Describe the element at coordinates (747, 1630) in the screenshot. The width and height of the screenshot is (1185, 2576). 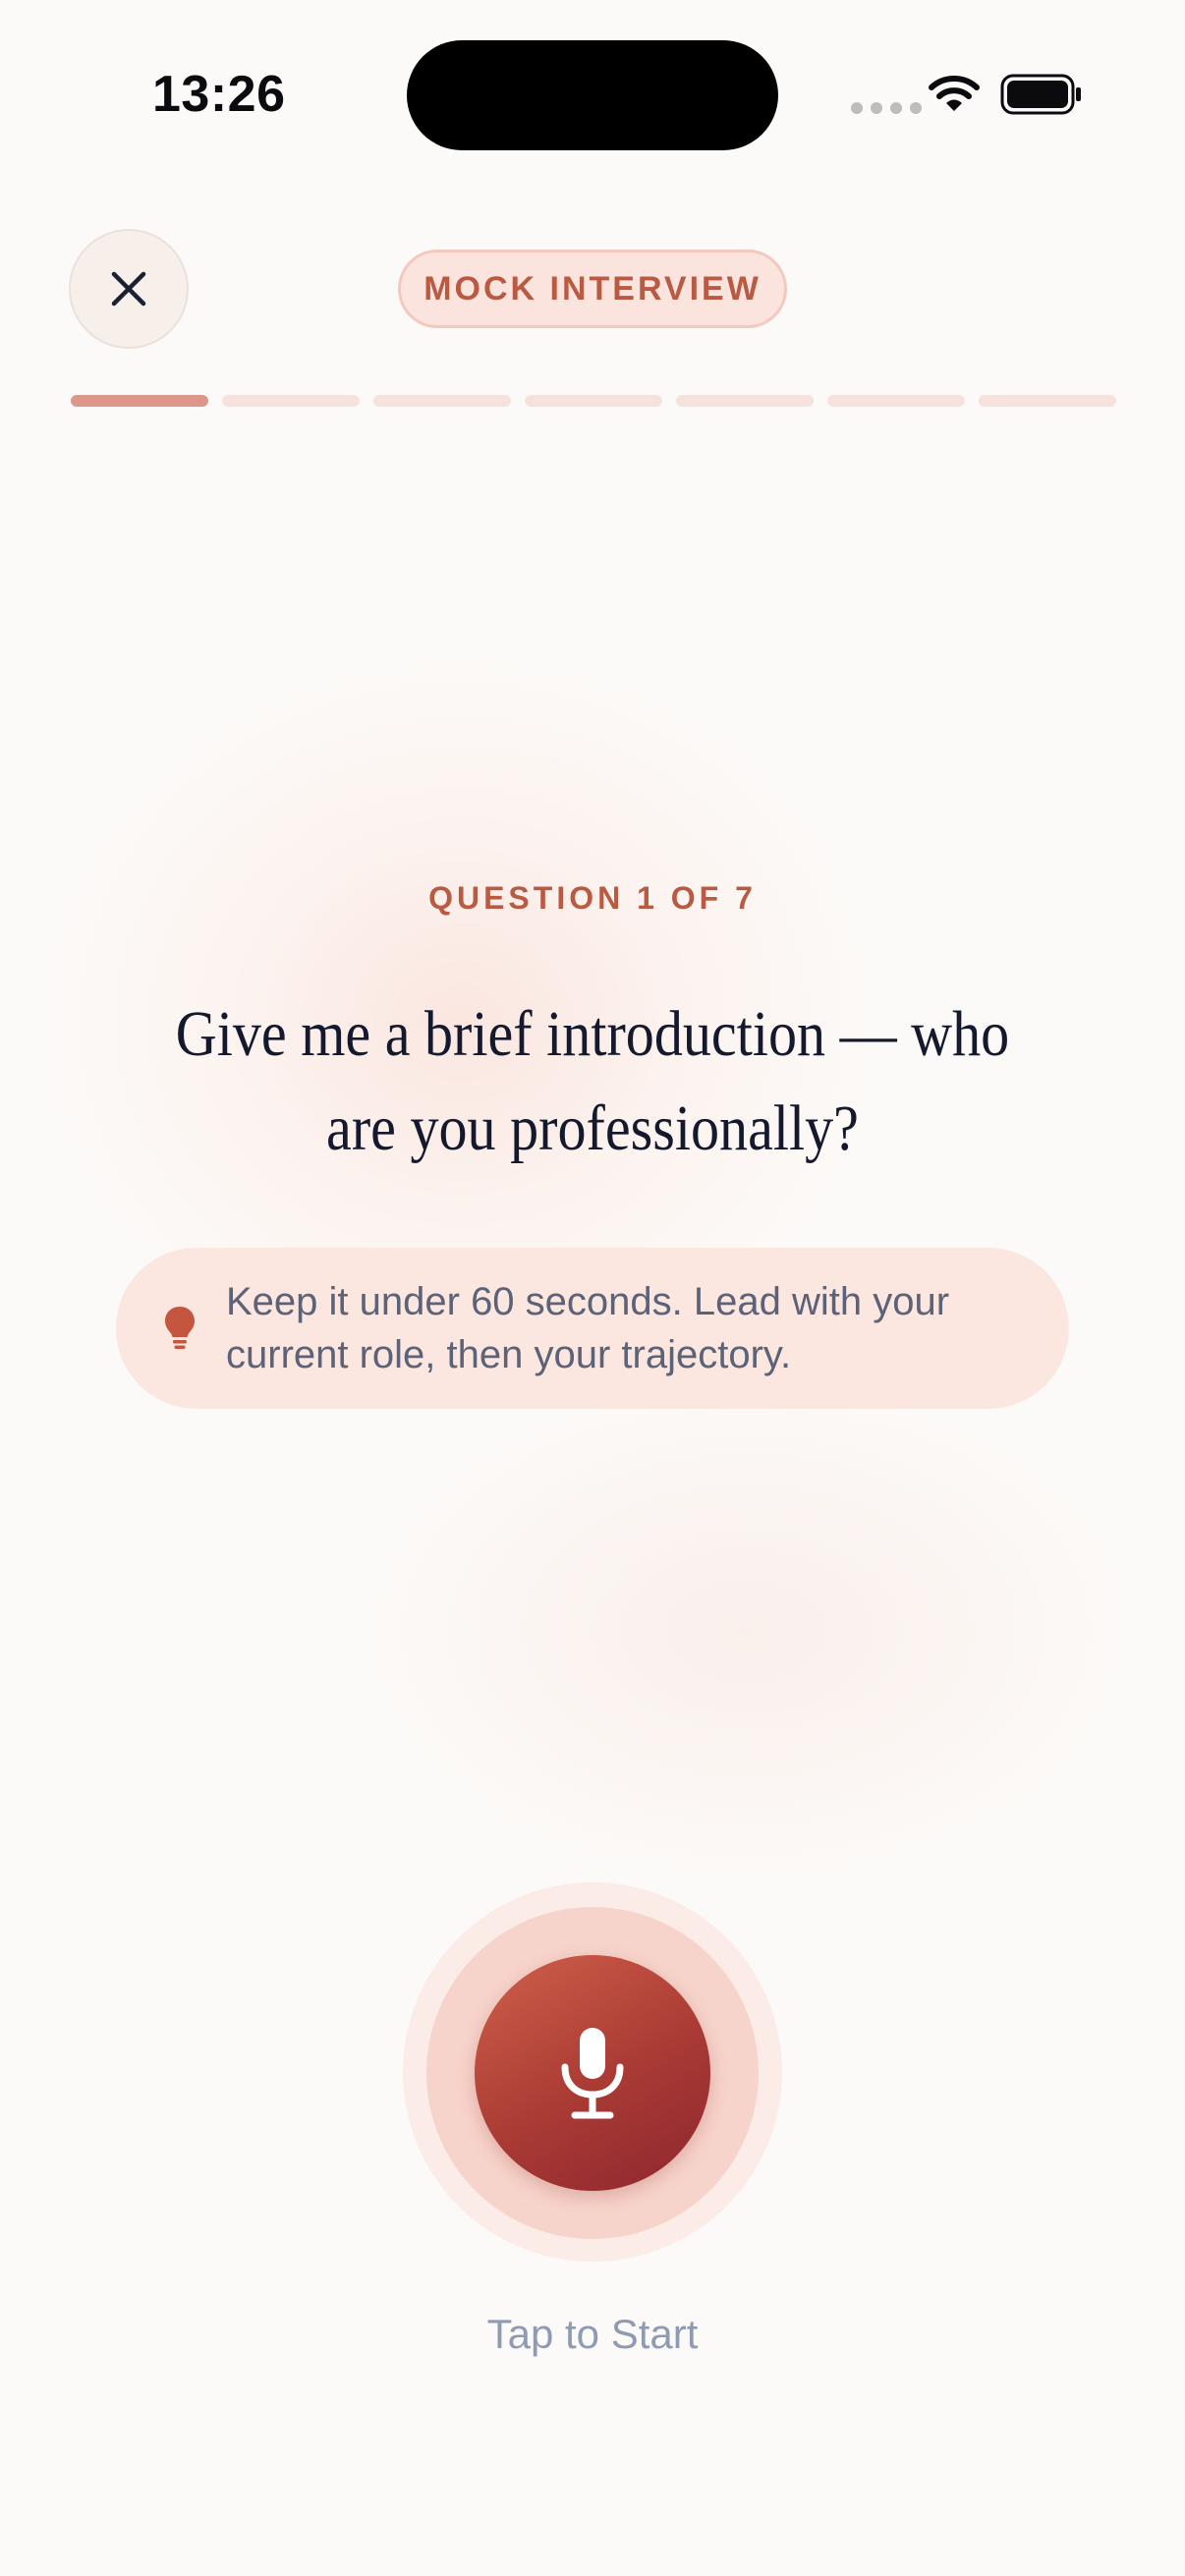
I see `background-glow-bottom` at that location.